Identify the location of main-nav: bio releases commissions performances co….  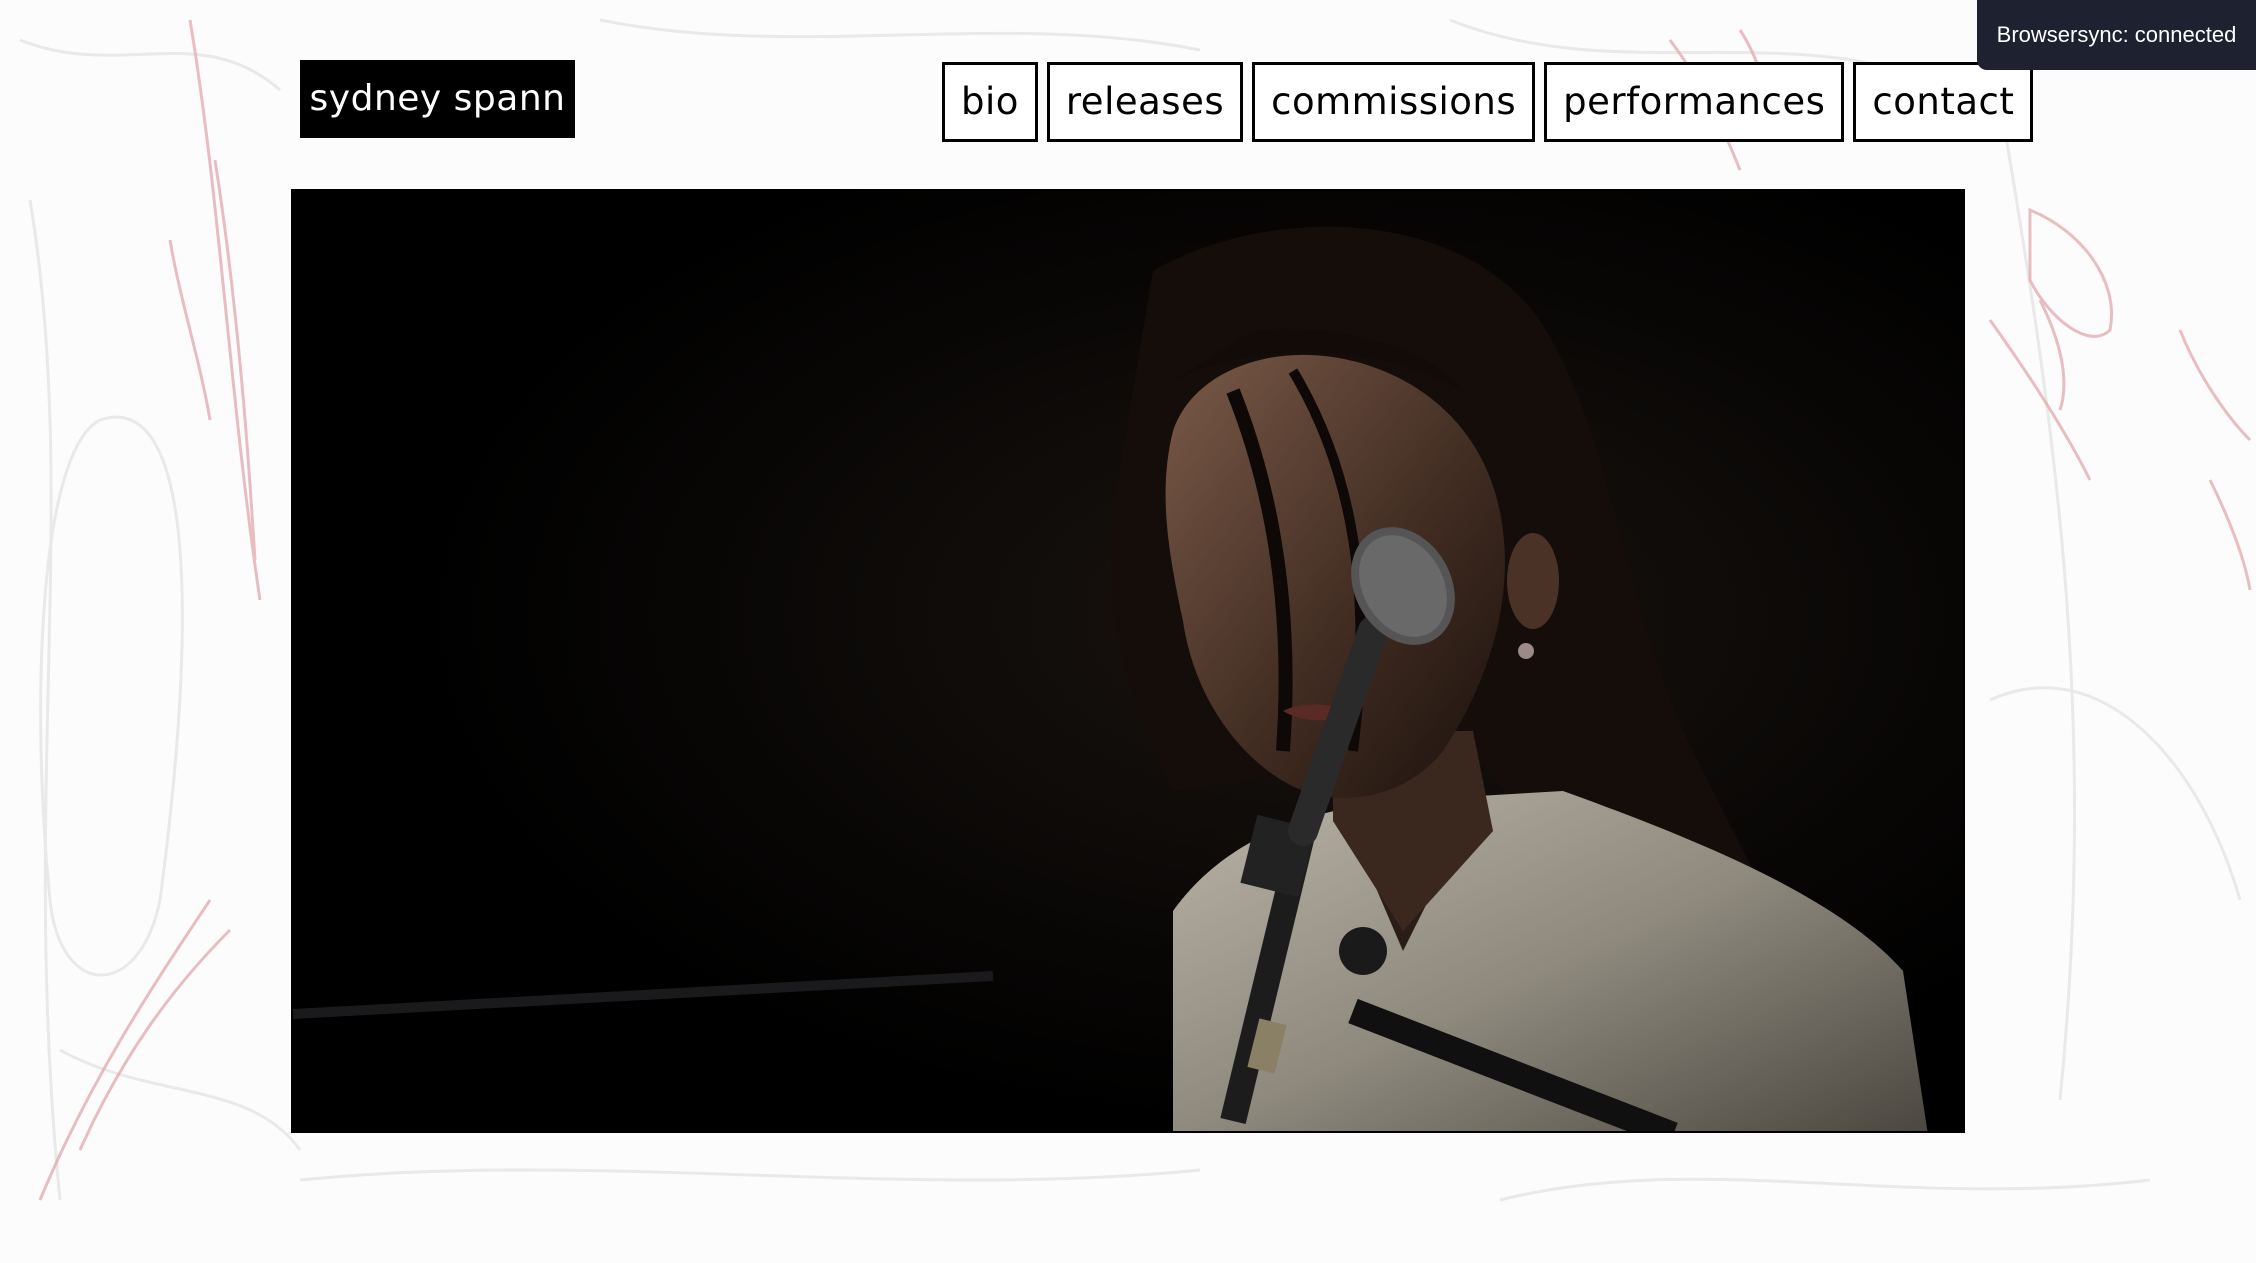
(1488, 102).